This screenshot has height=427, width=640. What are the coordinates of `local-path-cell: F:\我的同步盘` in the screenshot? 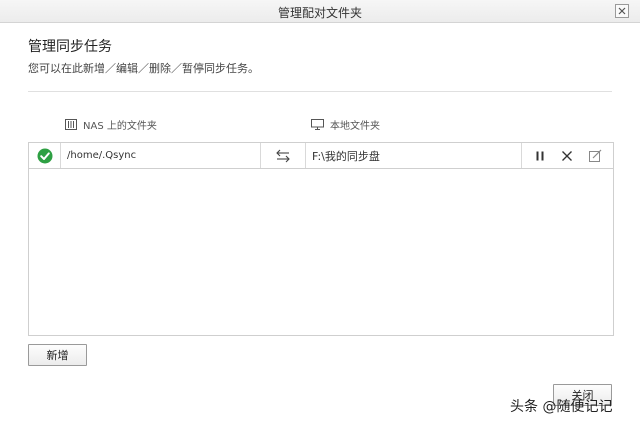 It's located at (414, 155).